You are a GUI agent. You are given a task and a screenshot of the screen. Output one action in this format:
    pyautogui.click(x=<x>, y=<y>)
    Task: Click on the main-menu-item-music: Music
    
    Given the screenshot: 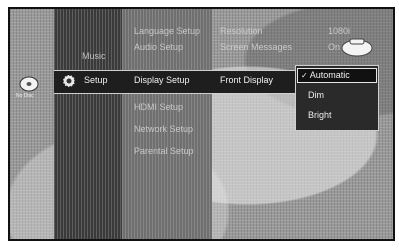 What is the action you would take?
    pyautogui.click(x=94, y=56)
    